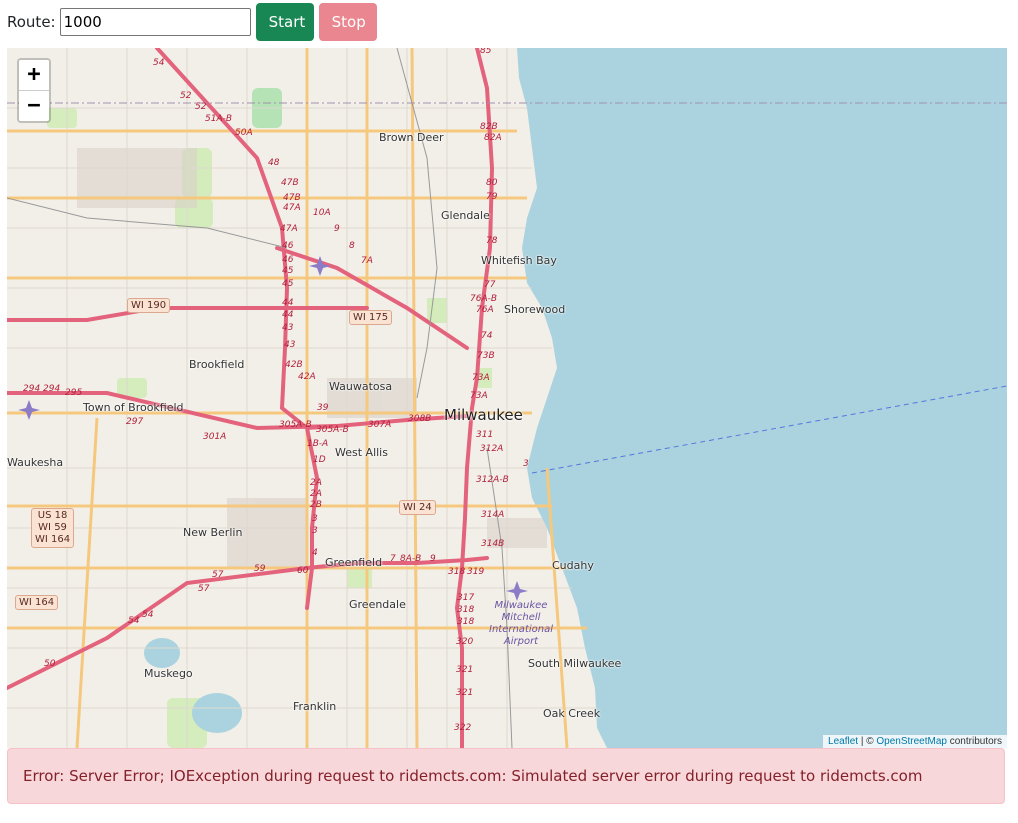 The width and height of the screenshot is (1018, 823). What do you see at coordinates (284, 22) in the screenshot?
I see `start-button: Start` at bounding box center [284, 22].